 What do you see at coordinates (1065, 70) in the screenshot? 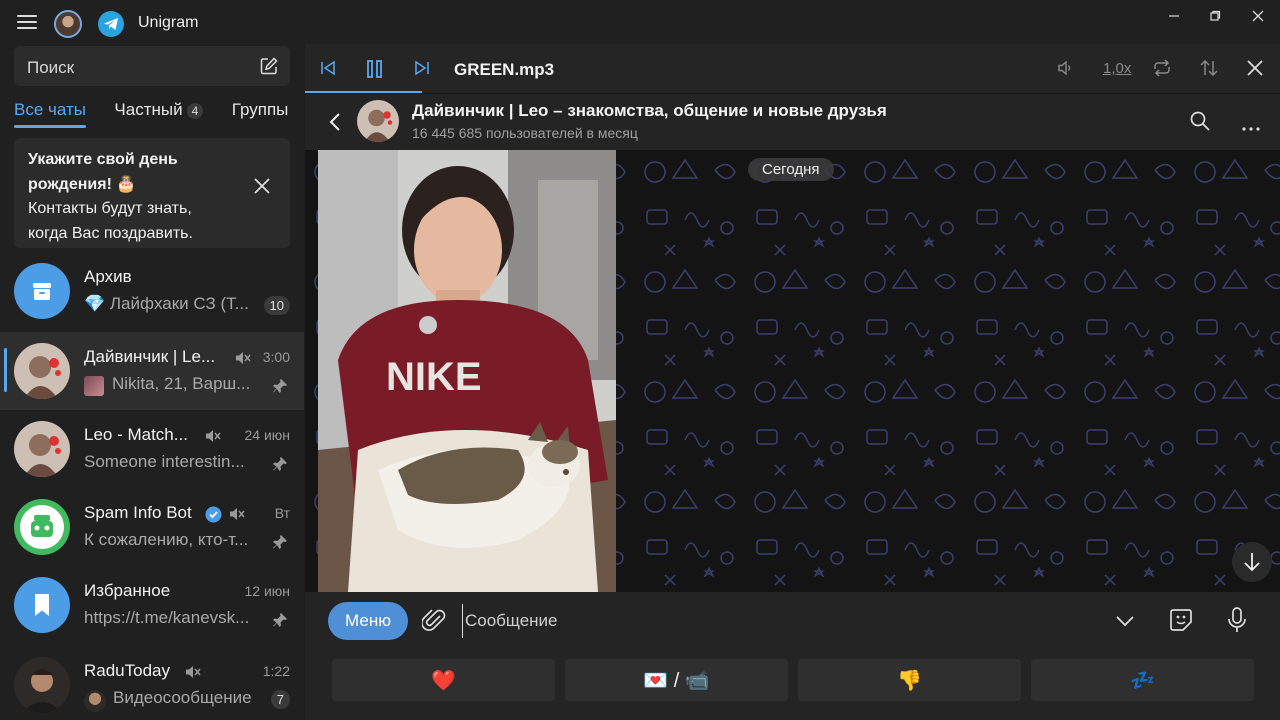
I see `volume-icon` at bounding box center [1065, 70].